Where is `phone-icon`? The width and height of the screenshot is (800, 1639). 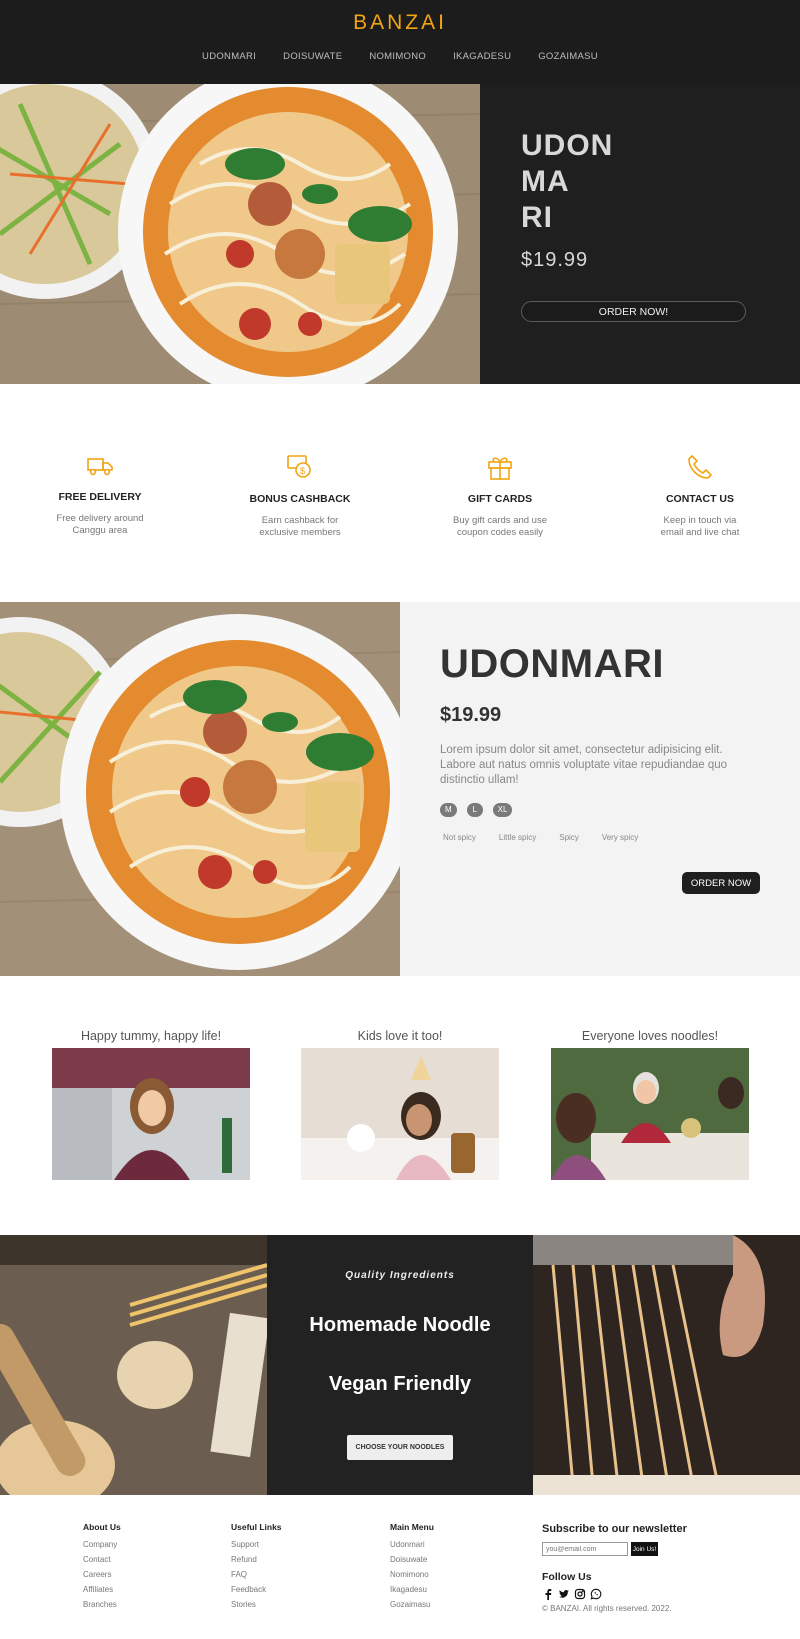 phone-icon is located at coordinates (700, 467).